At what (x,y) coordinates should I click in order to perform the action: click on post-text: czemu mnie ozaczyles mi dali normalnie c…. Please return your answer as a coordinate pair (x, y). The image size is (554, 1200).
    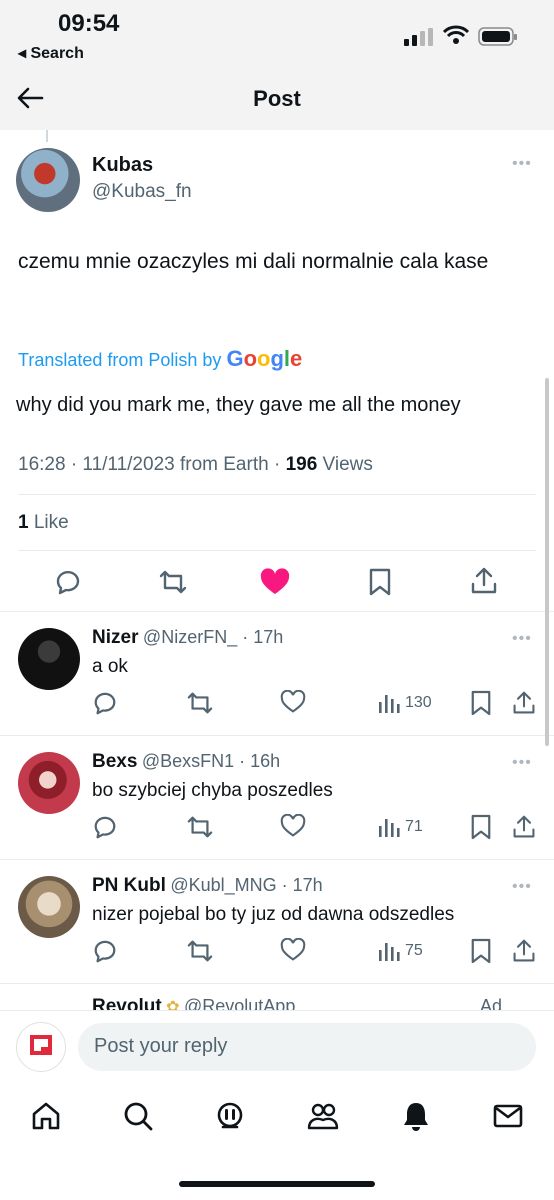
    Looking at the image, I should click on (253, 261).